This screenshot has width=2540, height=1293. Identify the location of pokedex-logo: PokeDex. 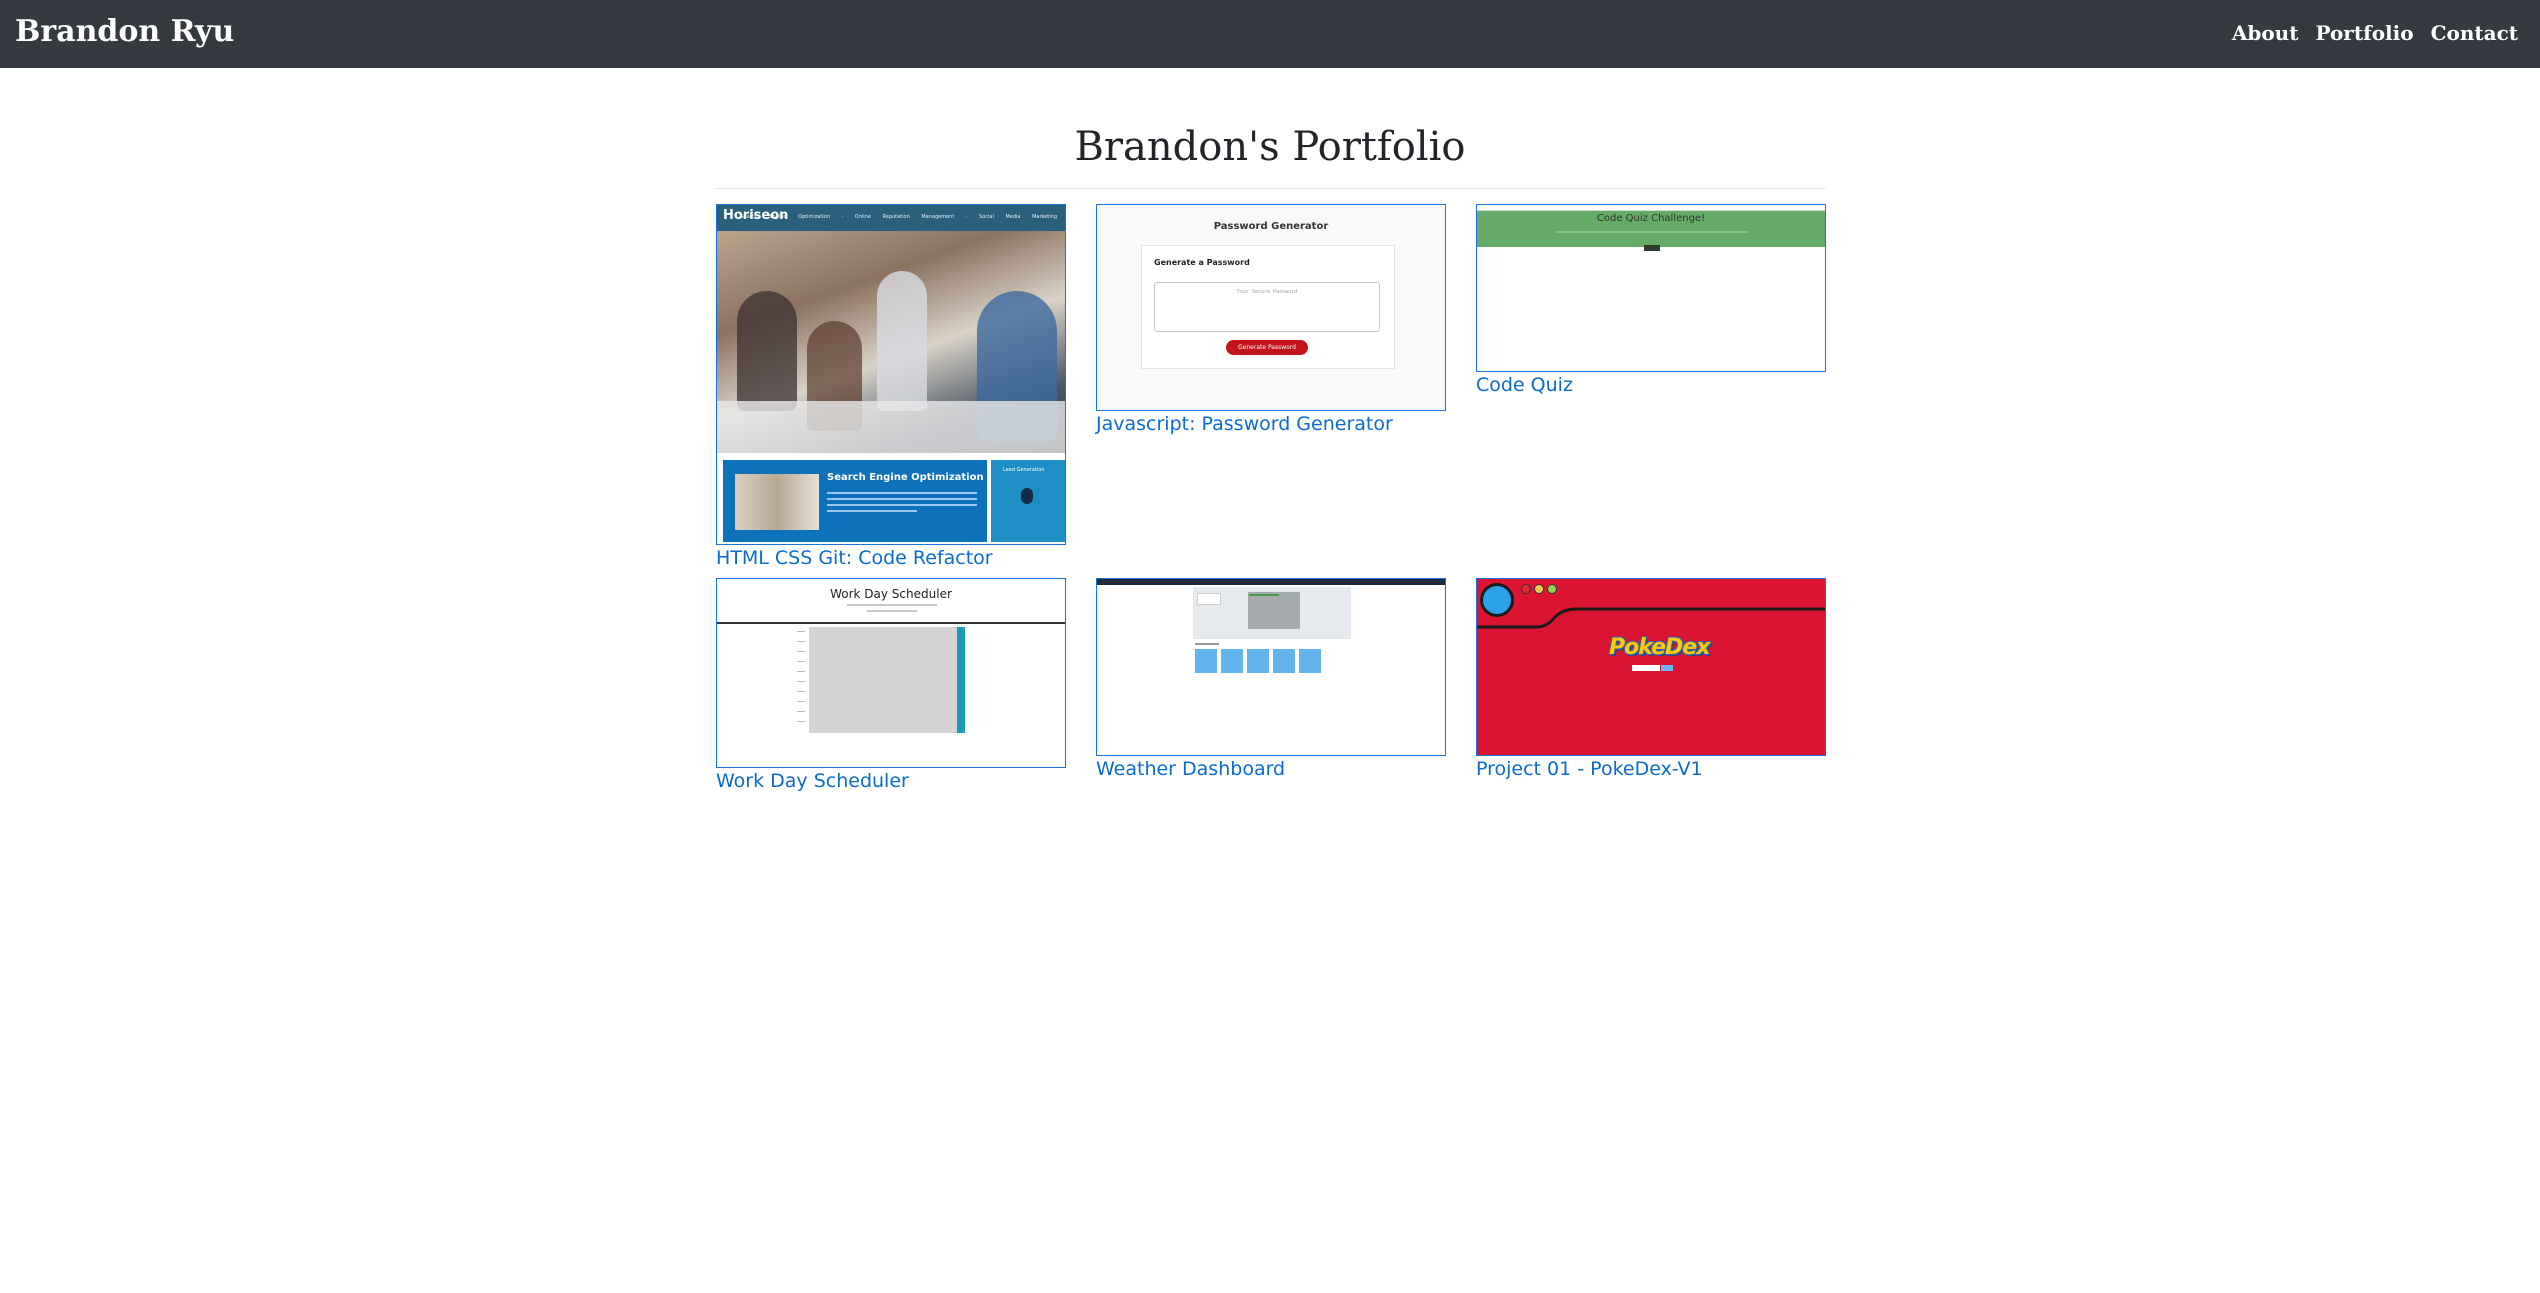
(1659, 647).